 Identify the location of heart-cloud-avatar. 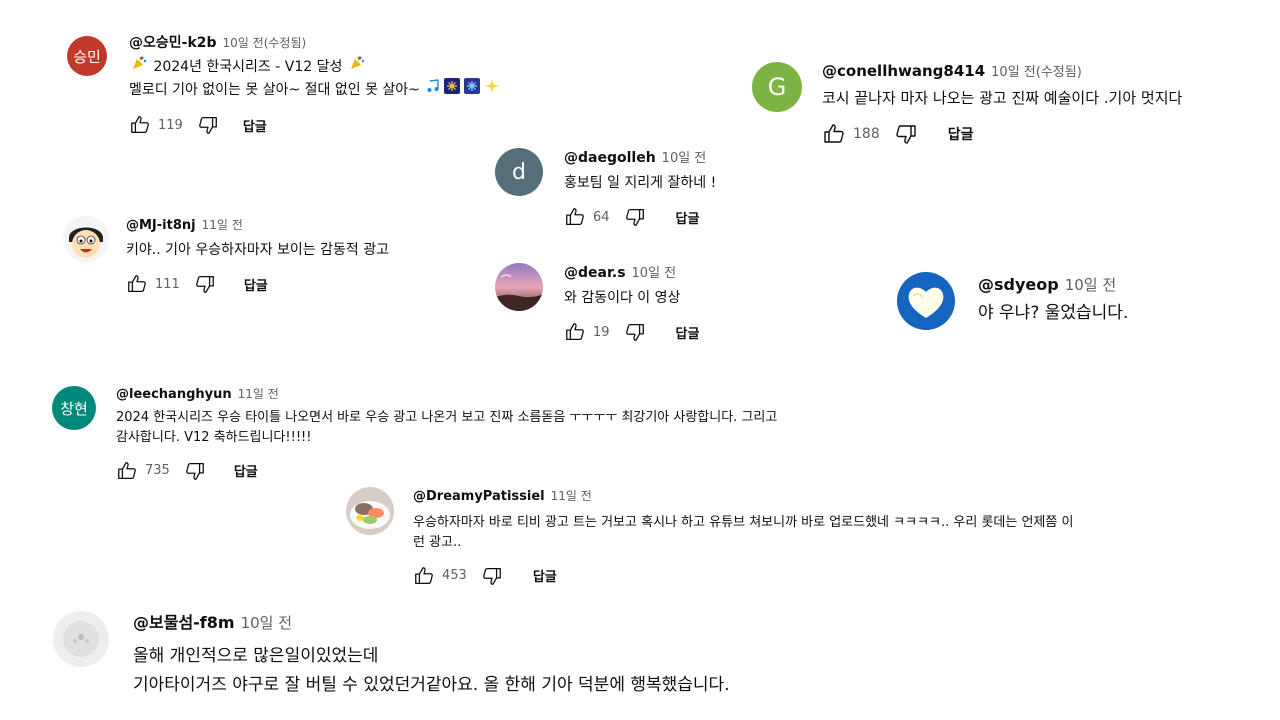
(926, 301).